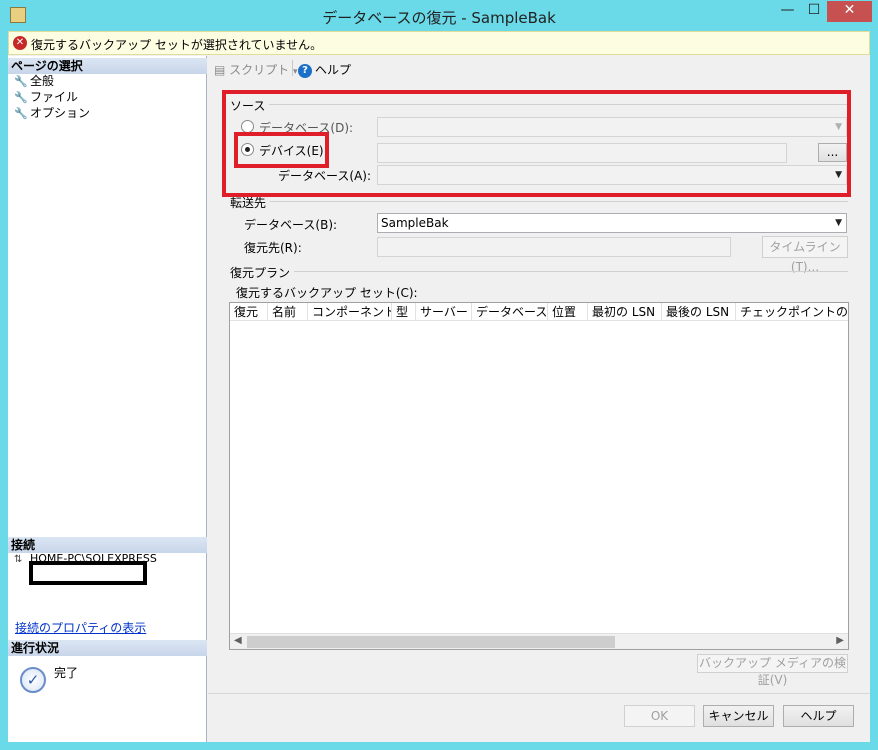 This screenshot has width=878, height=750. What do you see at coordinates (238, 640) in the screenshot?
I see `scroll-left-icon: ◀` at bounding box center [238, 640].